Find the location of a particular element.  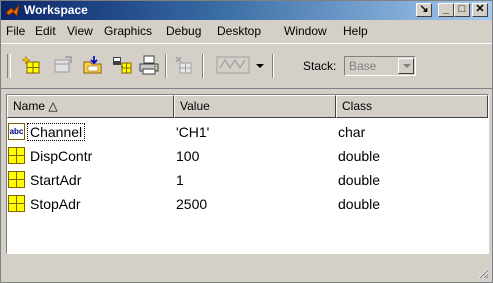

column-header-class: Class is located at coordinates (412, 106).